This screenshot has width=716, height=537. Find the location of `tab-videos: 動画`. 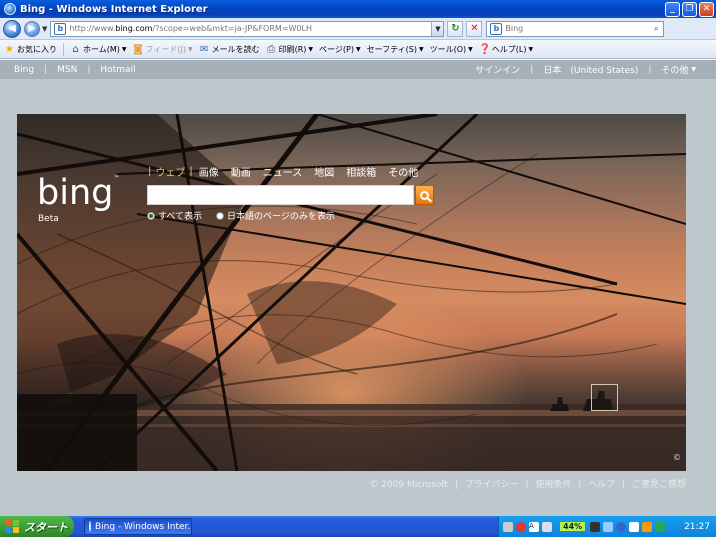

tab-videos: 動画 is located at coordinates (241, 171).